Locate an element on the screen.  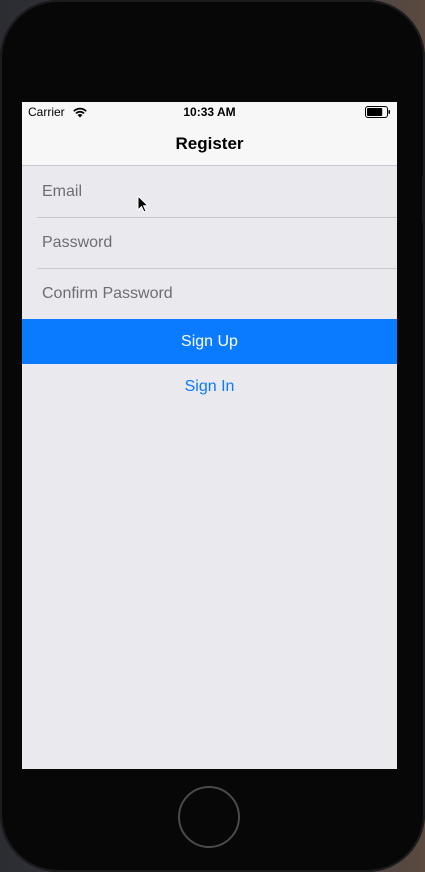
page-title: Register is located at coordinates (209, 143).